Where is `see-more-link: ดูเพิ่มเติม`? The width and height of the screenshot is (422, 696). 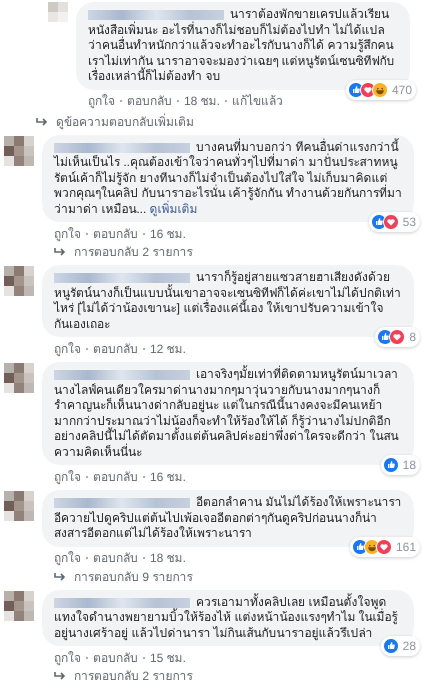 see-more-link: ดูเพิ่มเติม is located at coordinates (174, 209).